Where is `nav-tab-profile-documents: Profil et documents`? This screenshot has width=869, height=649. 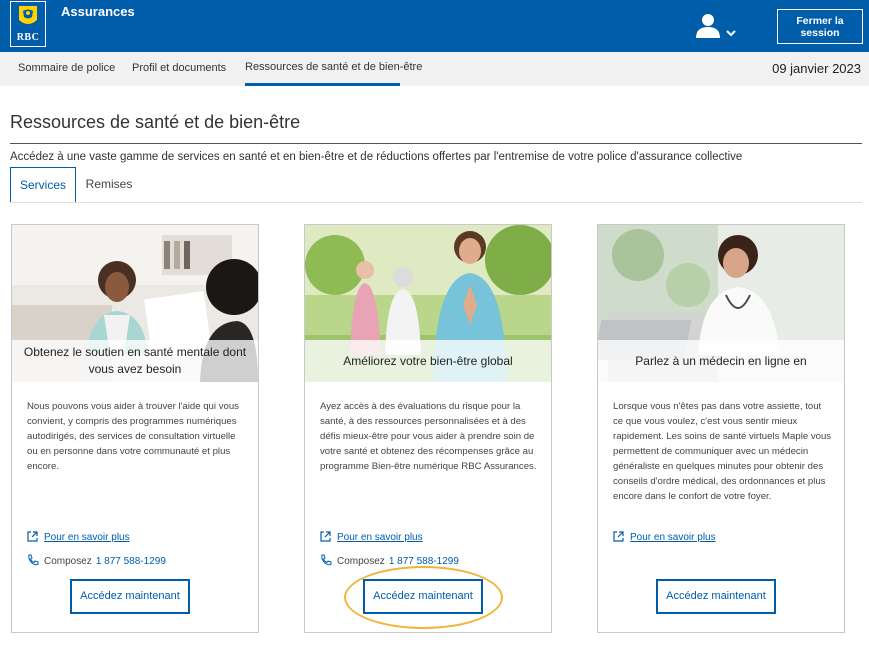
nav-tab-profile-documents: Profil et documents is located at coordinates (179, 69).